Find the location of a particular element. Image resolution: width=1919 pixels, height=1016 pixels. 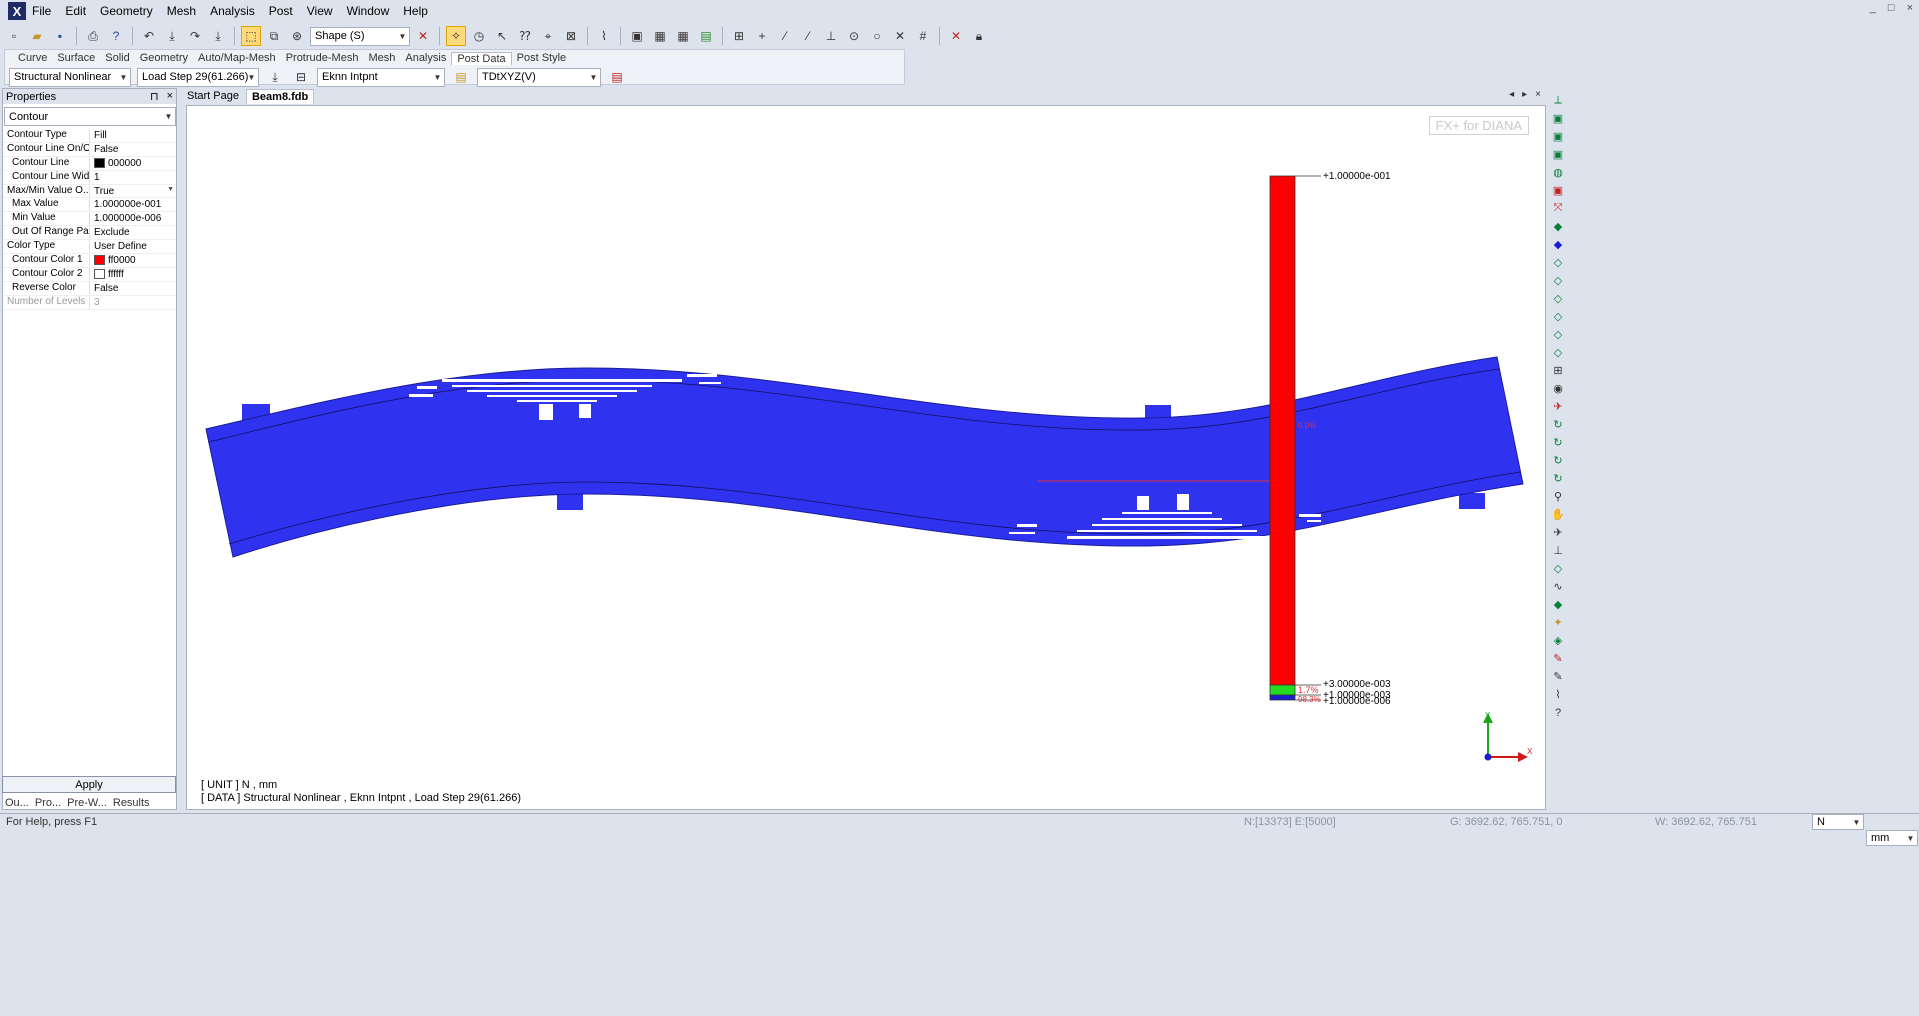

shape-select-combo: Shape (S) ▼ is located at coordinates (360, 36).